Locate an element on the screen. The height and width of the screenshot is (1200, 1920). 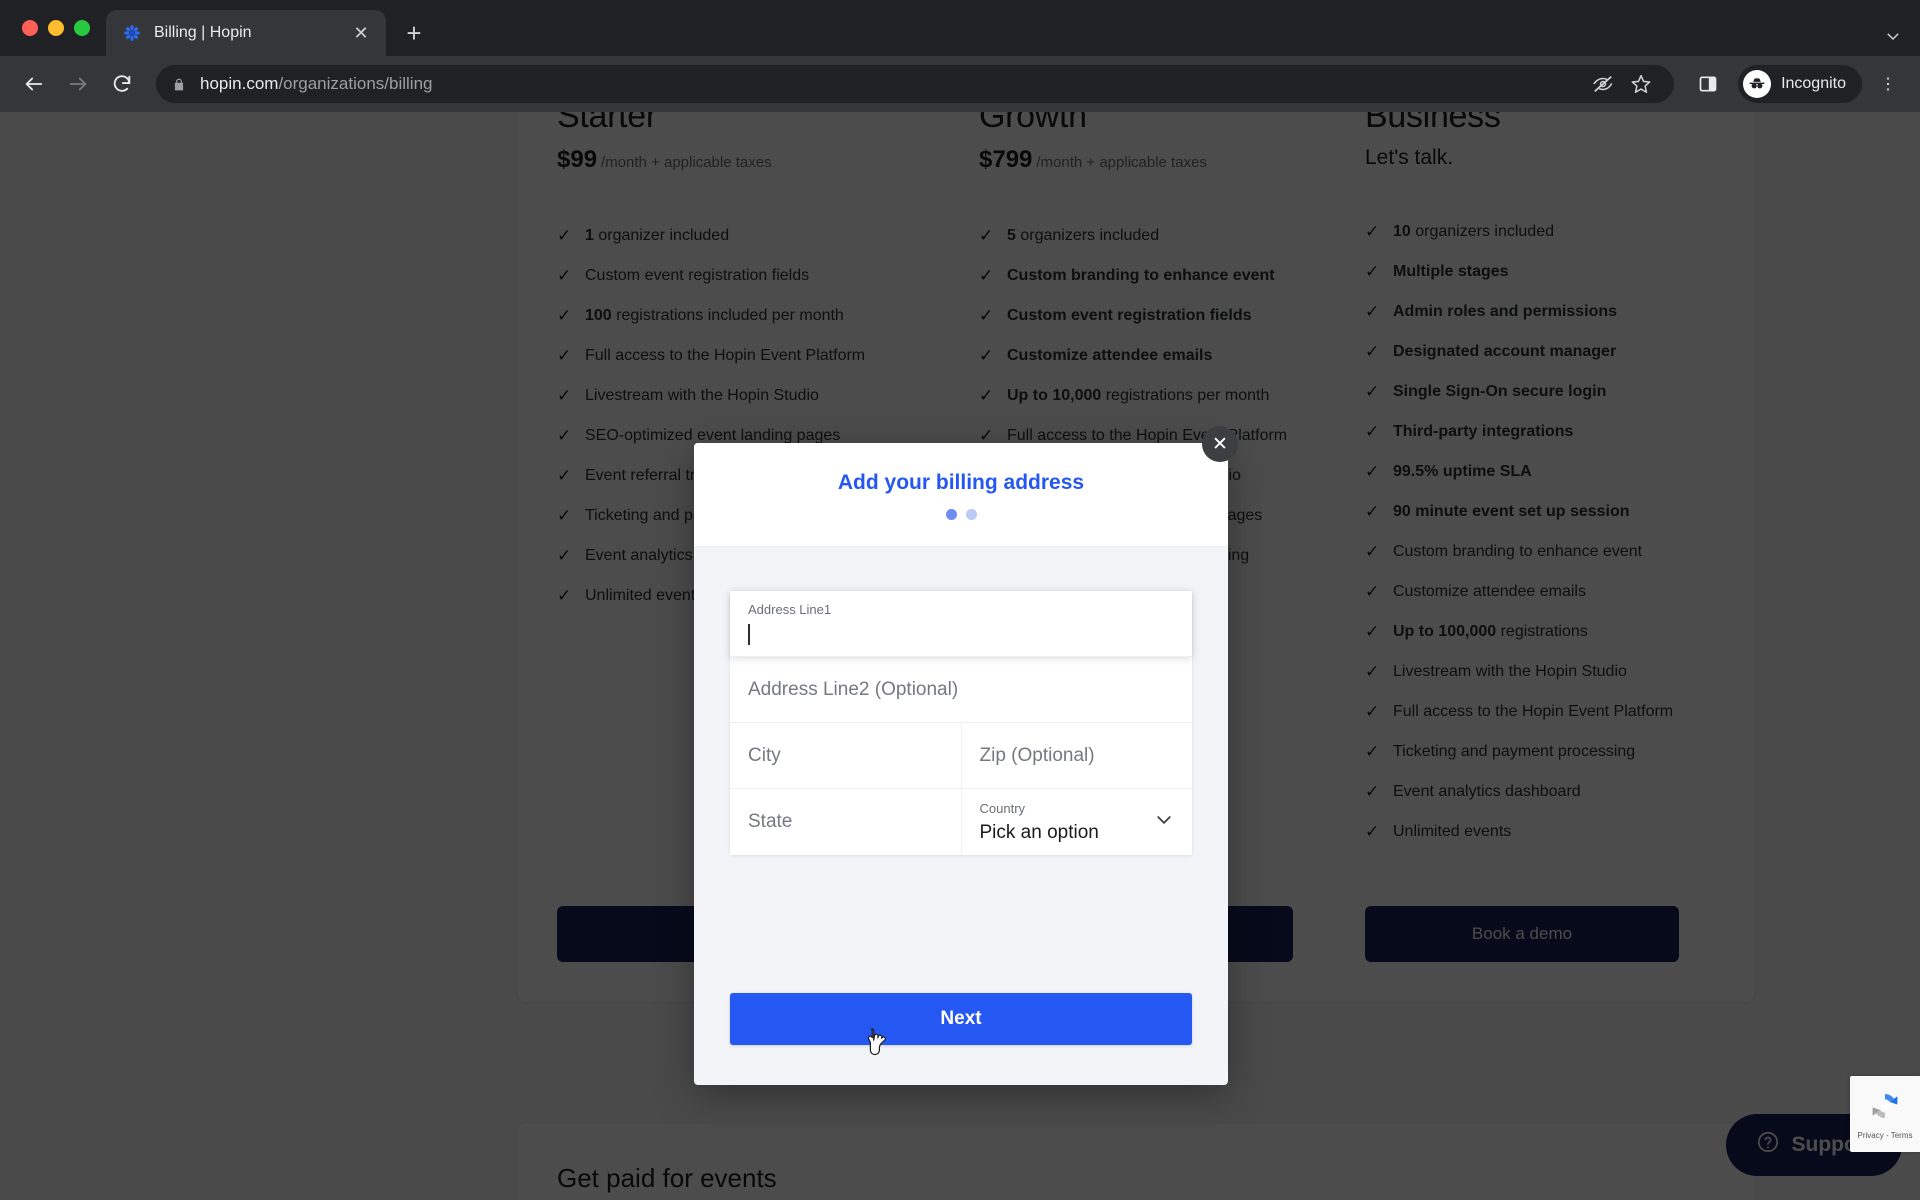
url-path: /organizations/billing is located at coordinates (355, 83).